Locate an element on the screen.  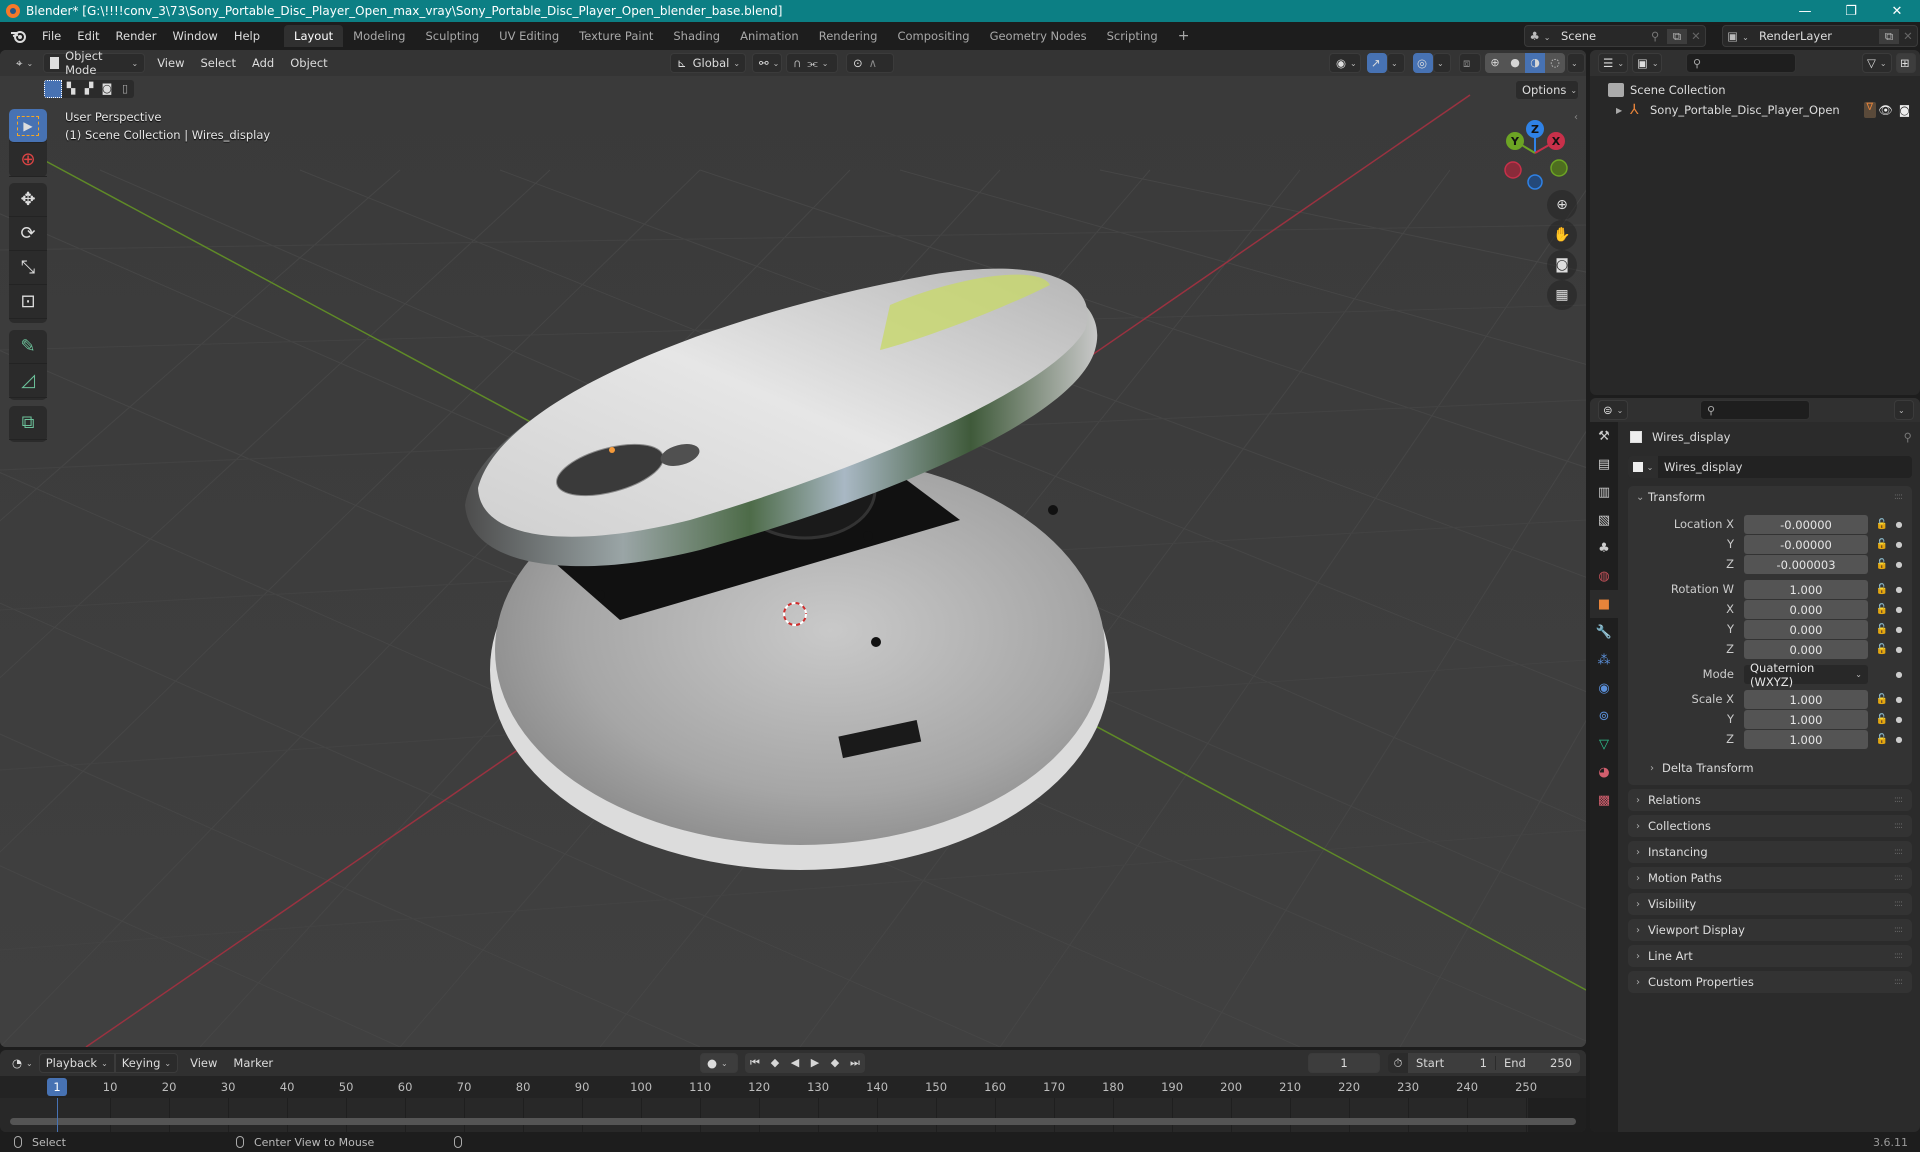
rotation-y-field: 0.000 is located at coordinates (1806, 629).